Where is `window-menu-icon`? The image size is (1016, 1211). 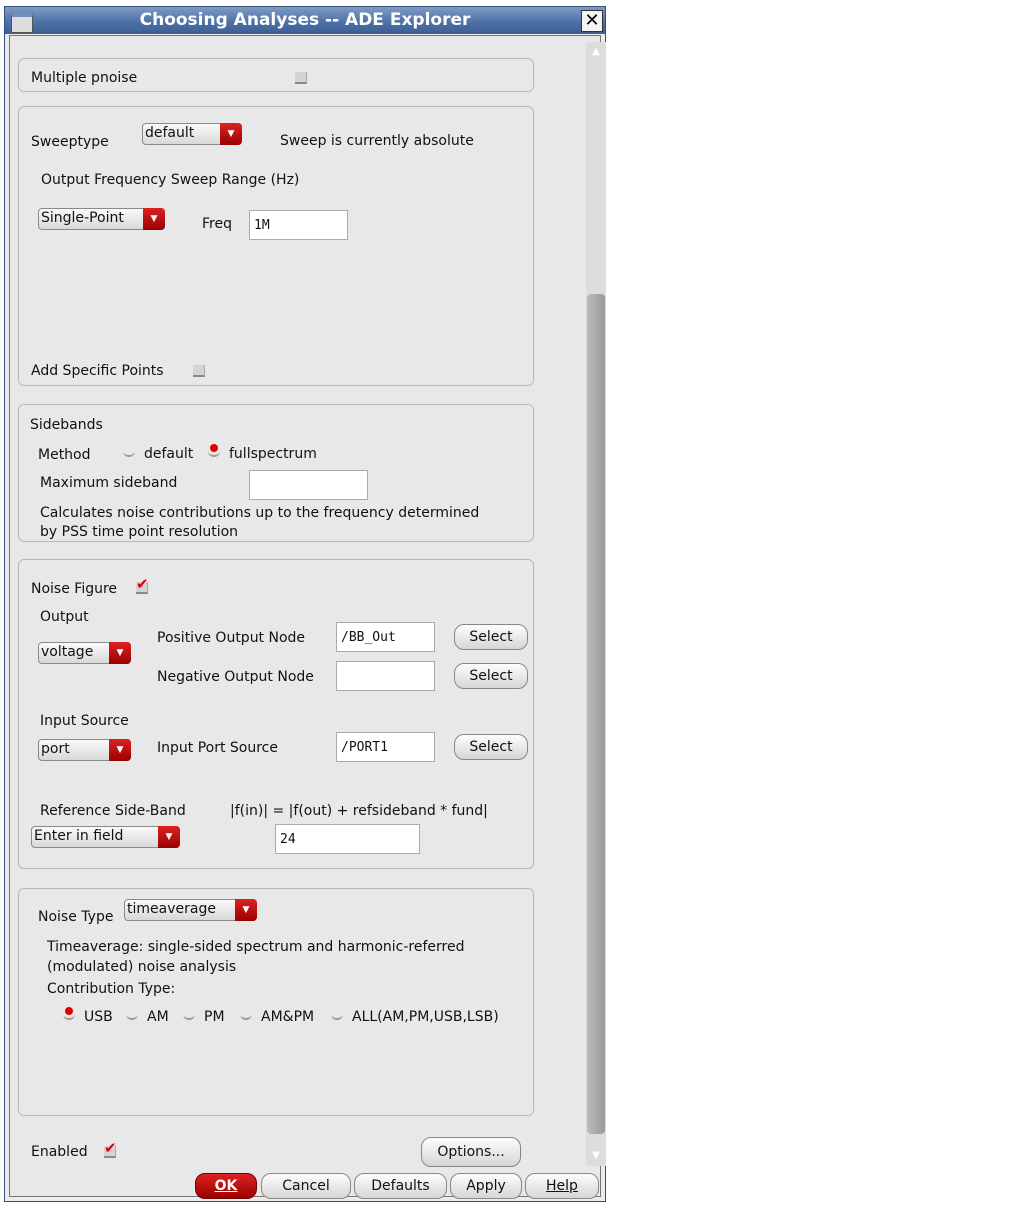
window-menu-icon is located at coordinates (22, 23).